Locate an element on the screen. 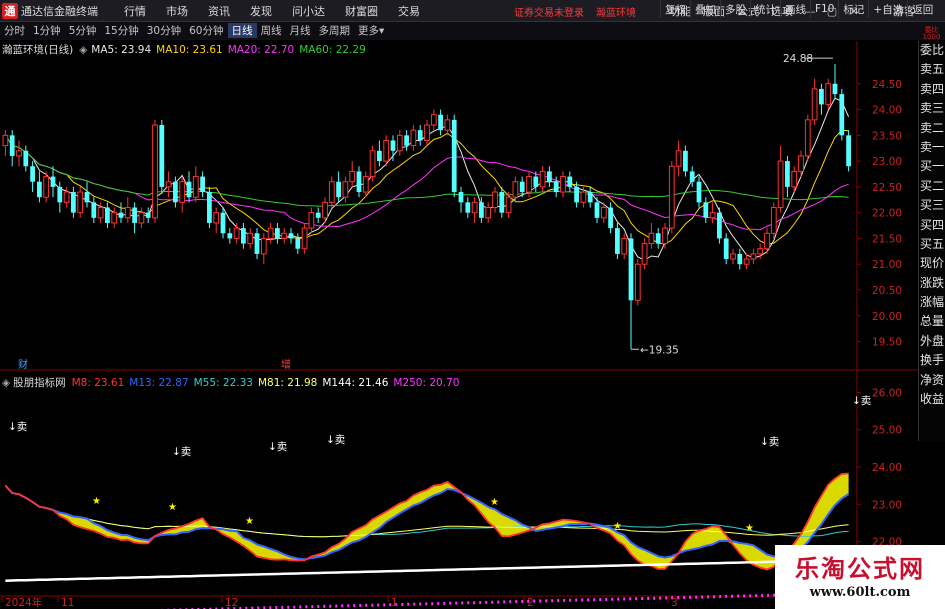 This screenshot has height=609, width=945. back-button: 返回 is located at coordinates (922, 9).